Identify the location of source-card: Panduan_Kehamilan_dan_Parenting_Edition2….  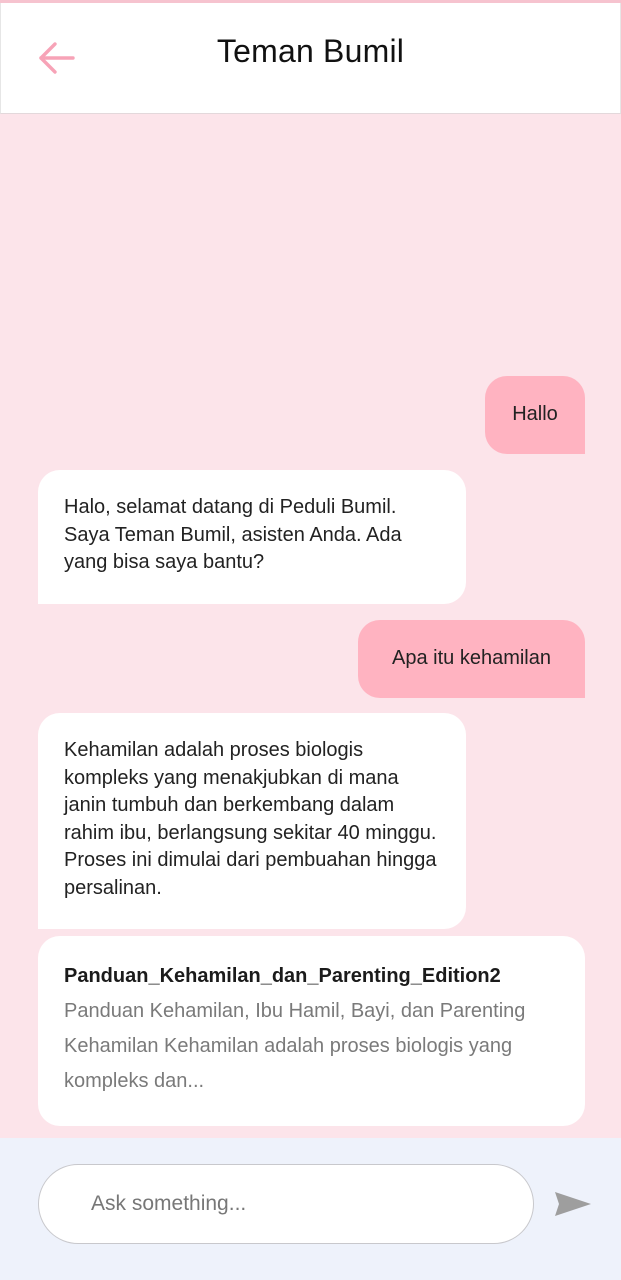
(311, 1031).